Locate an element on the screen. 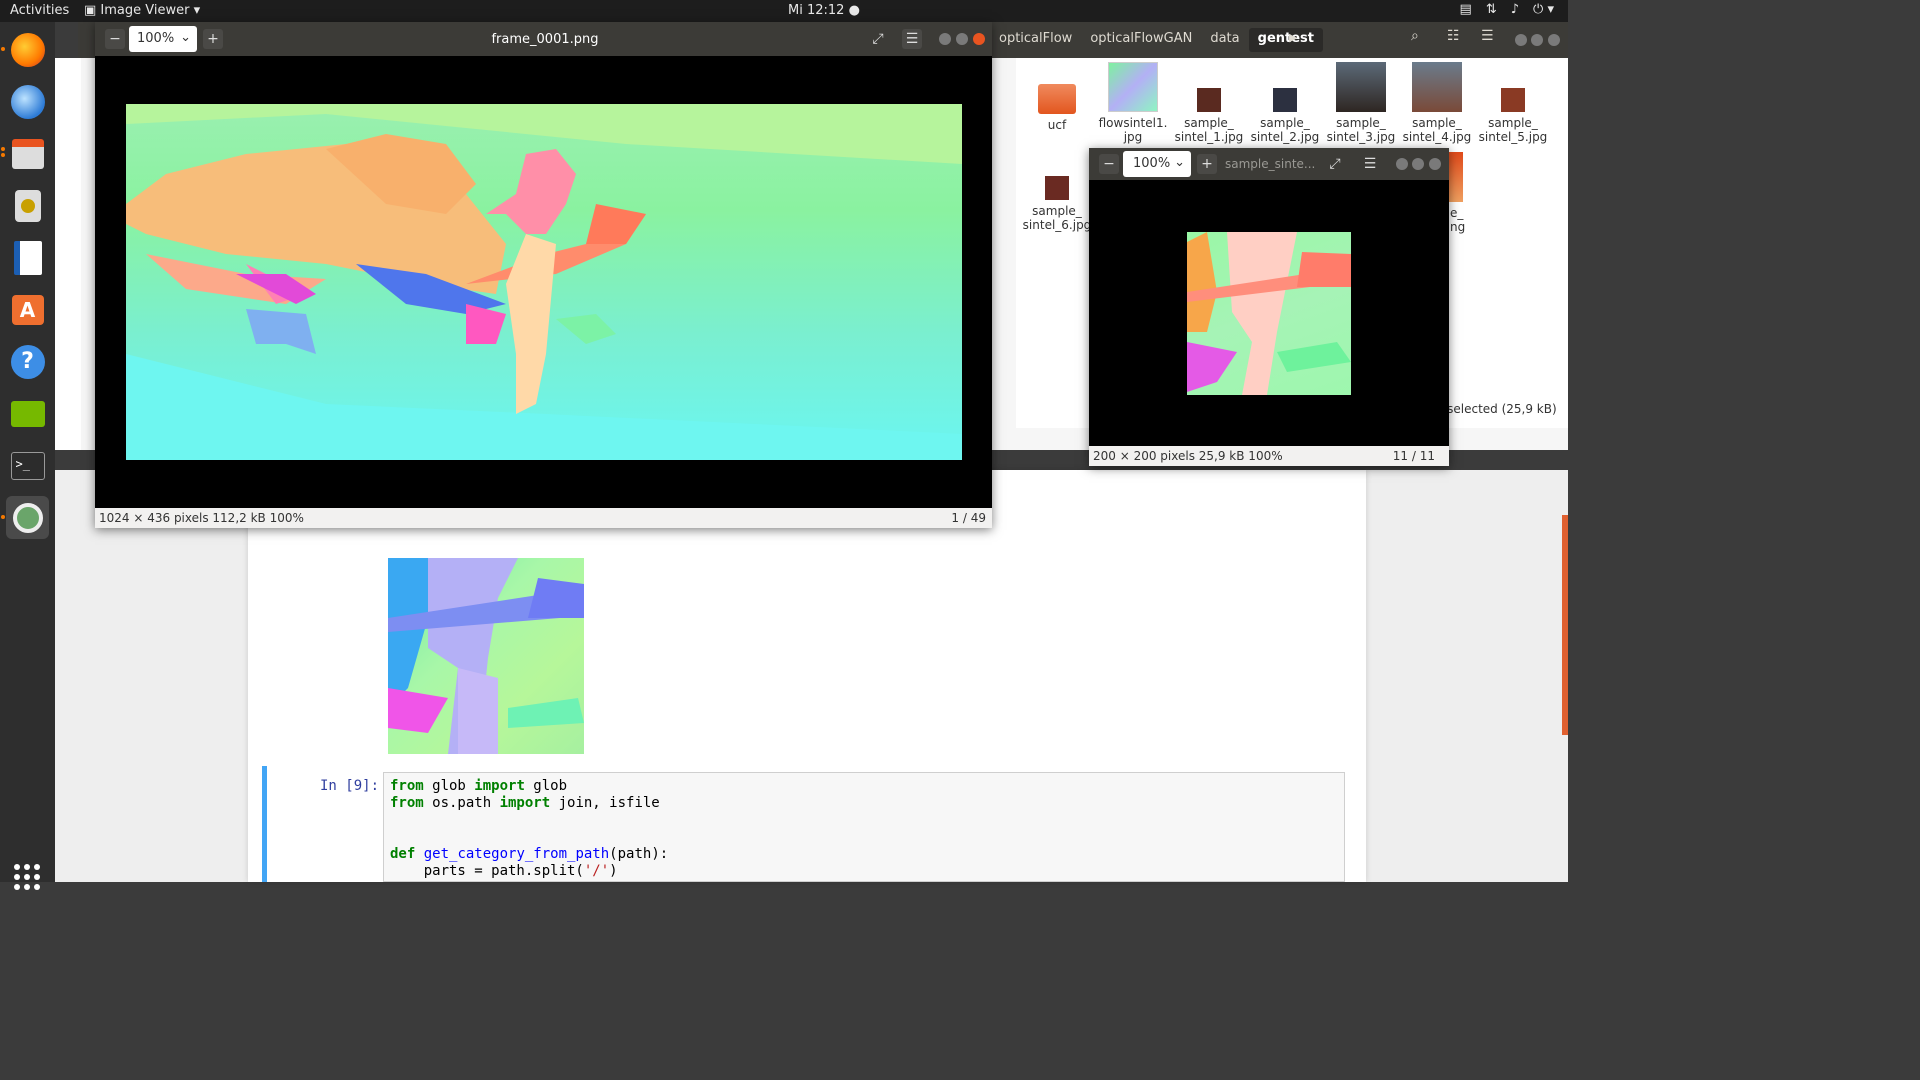 The image size is (1920, 1080). firefox-icon is located at coordinates (27, 49).